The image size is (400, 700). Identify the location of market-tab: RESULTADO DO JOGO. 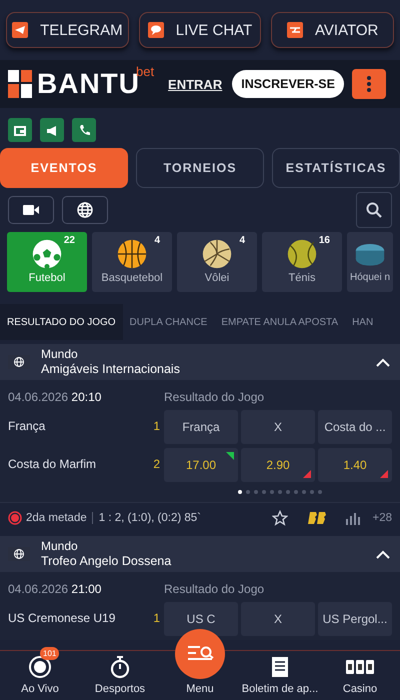
(61, 322).